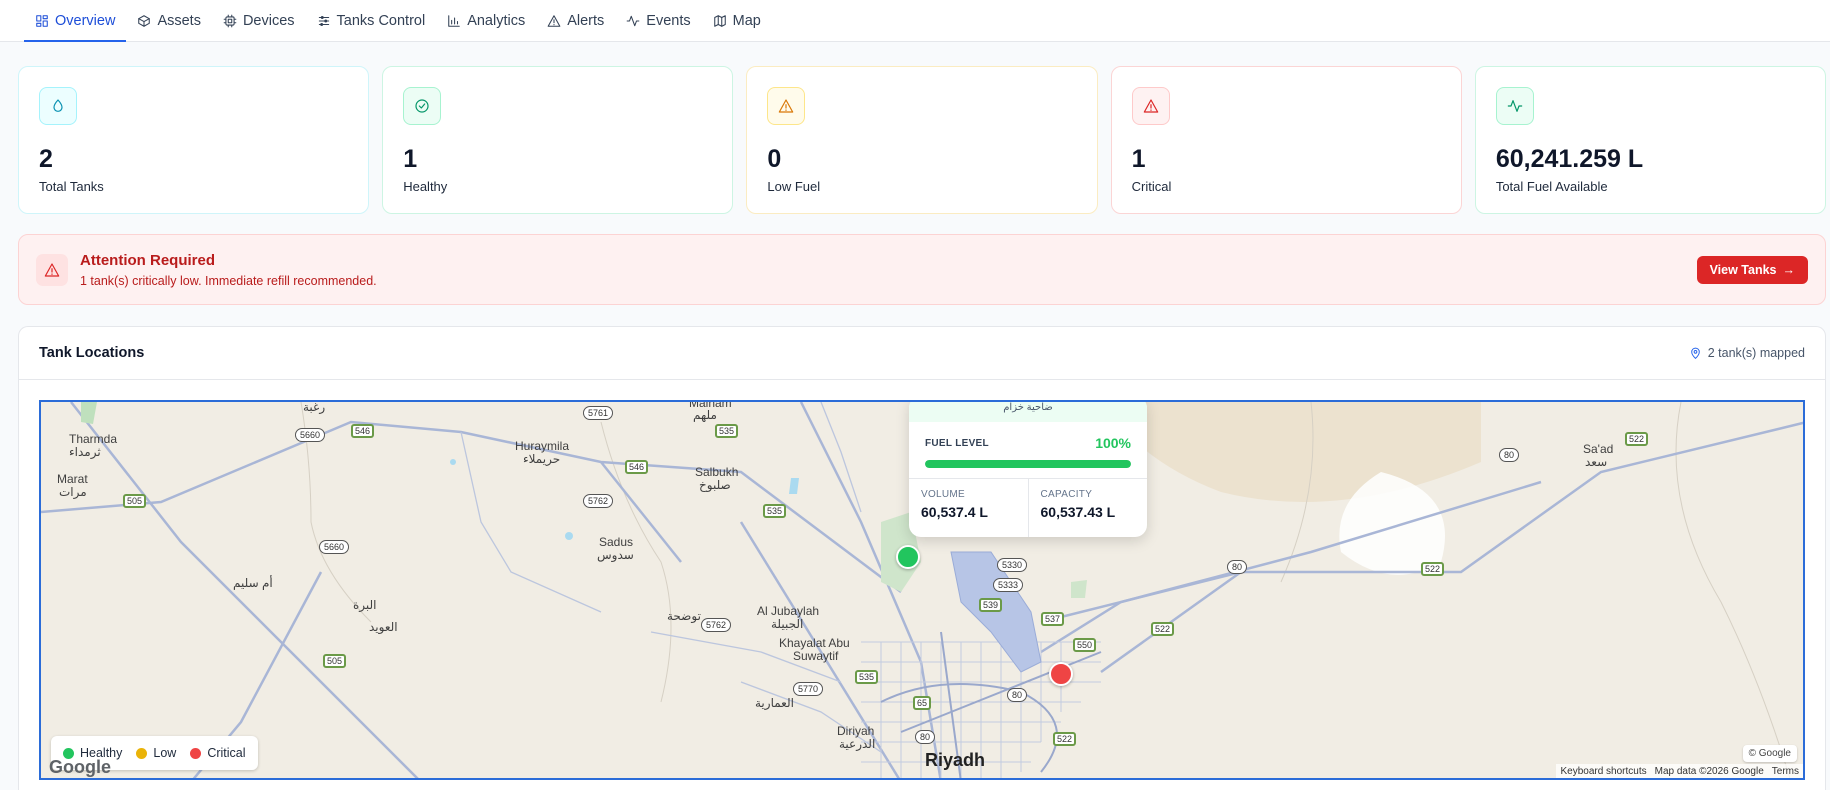 The width and height of the screenshot is (1830, 790). I want to click on tab-label: Analytics, so click(496, 21).